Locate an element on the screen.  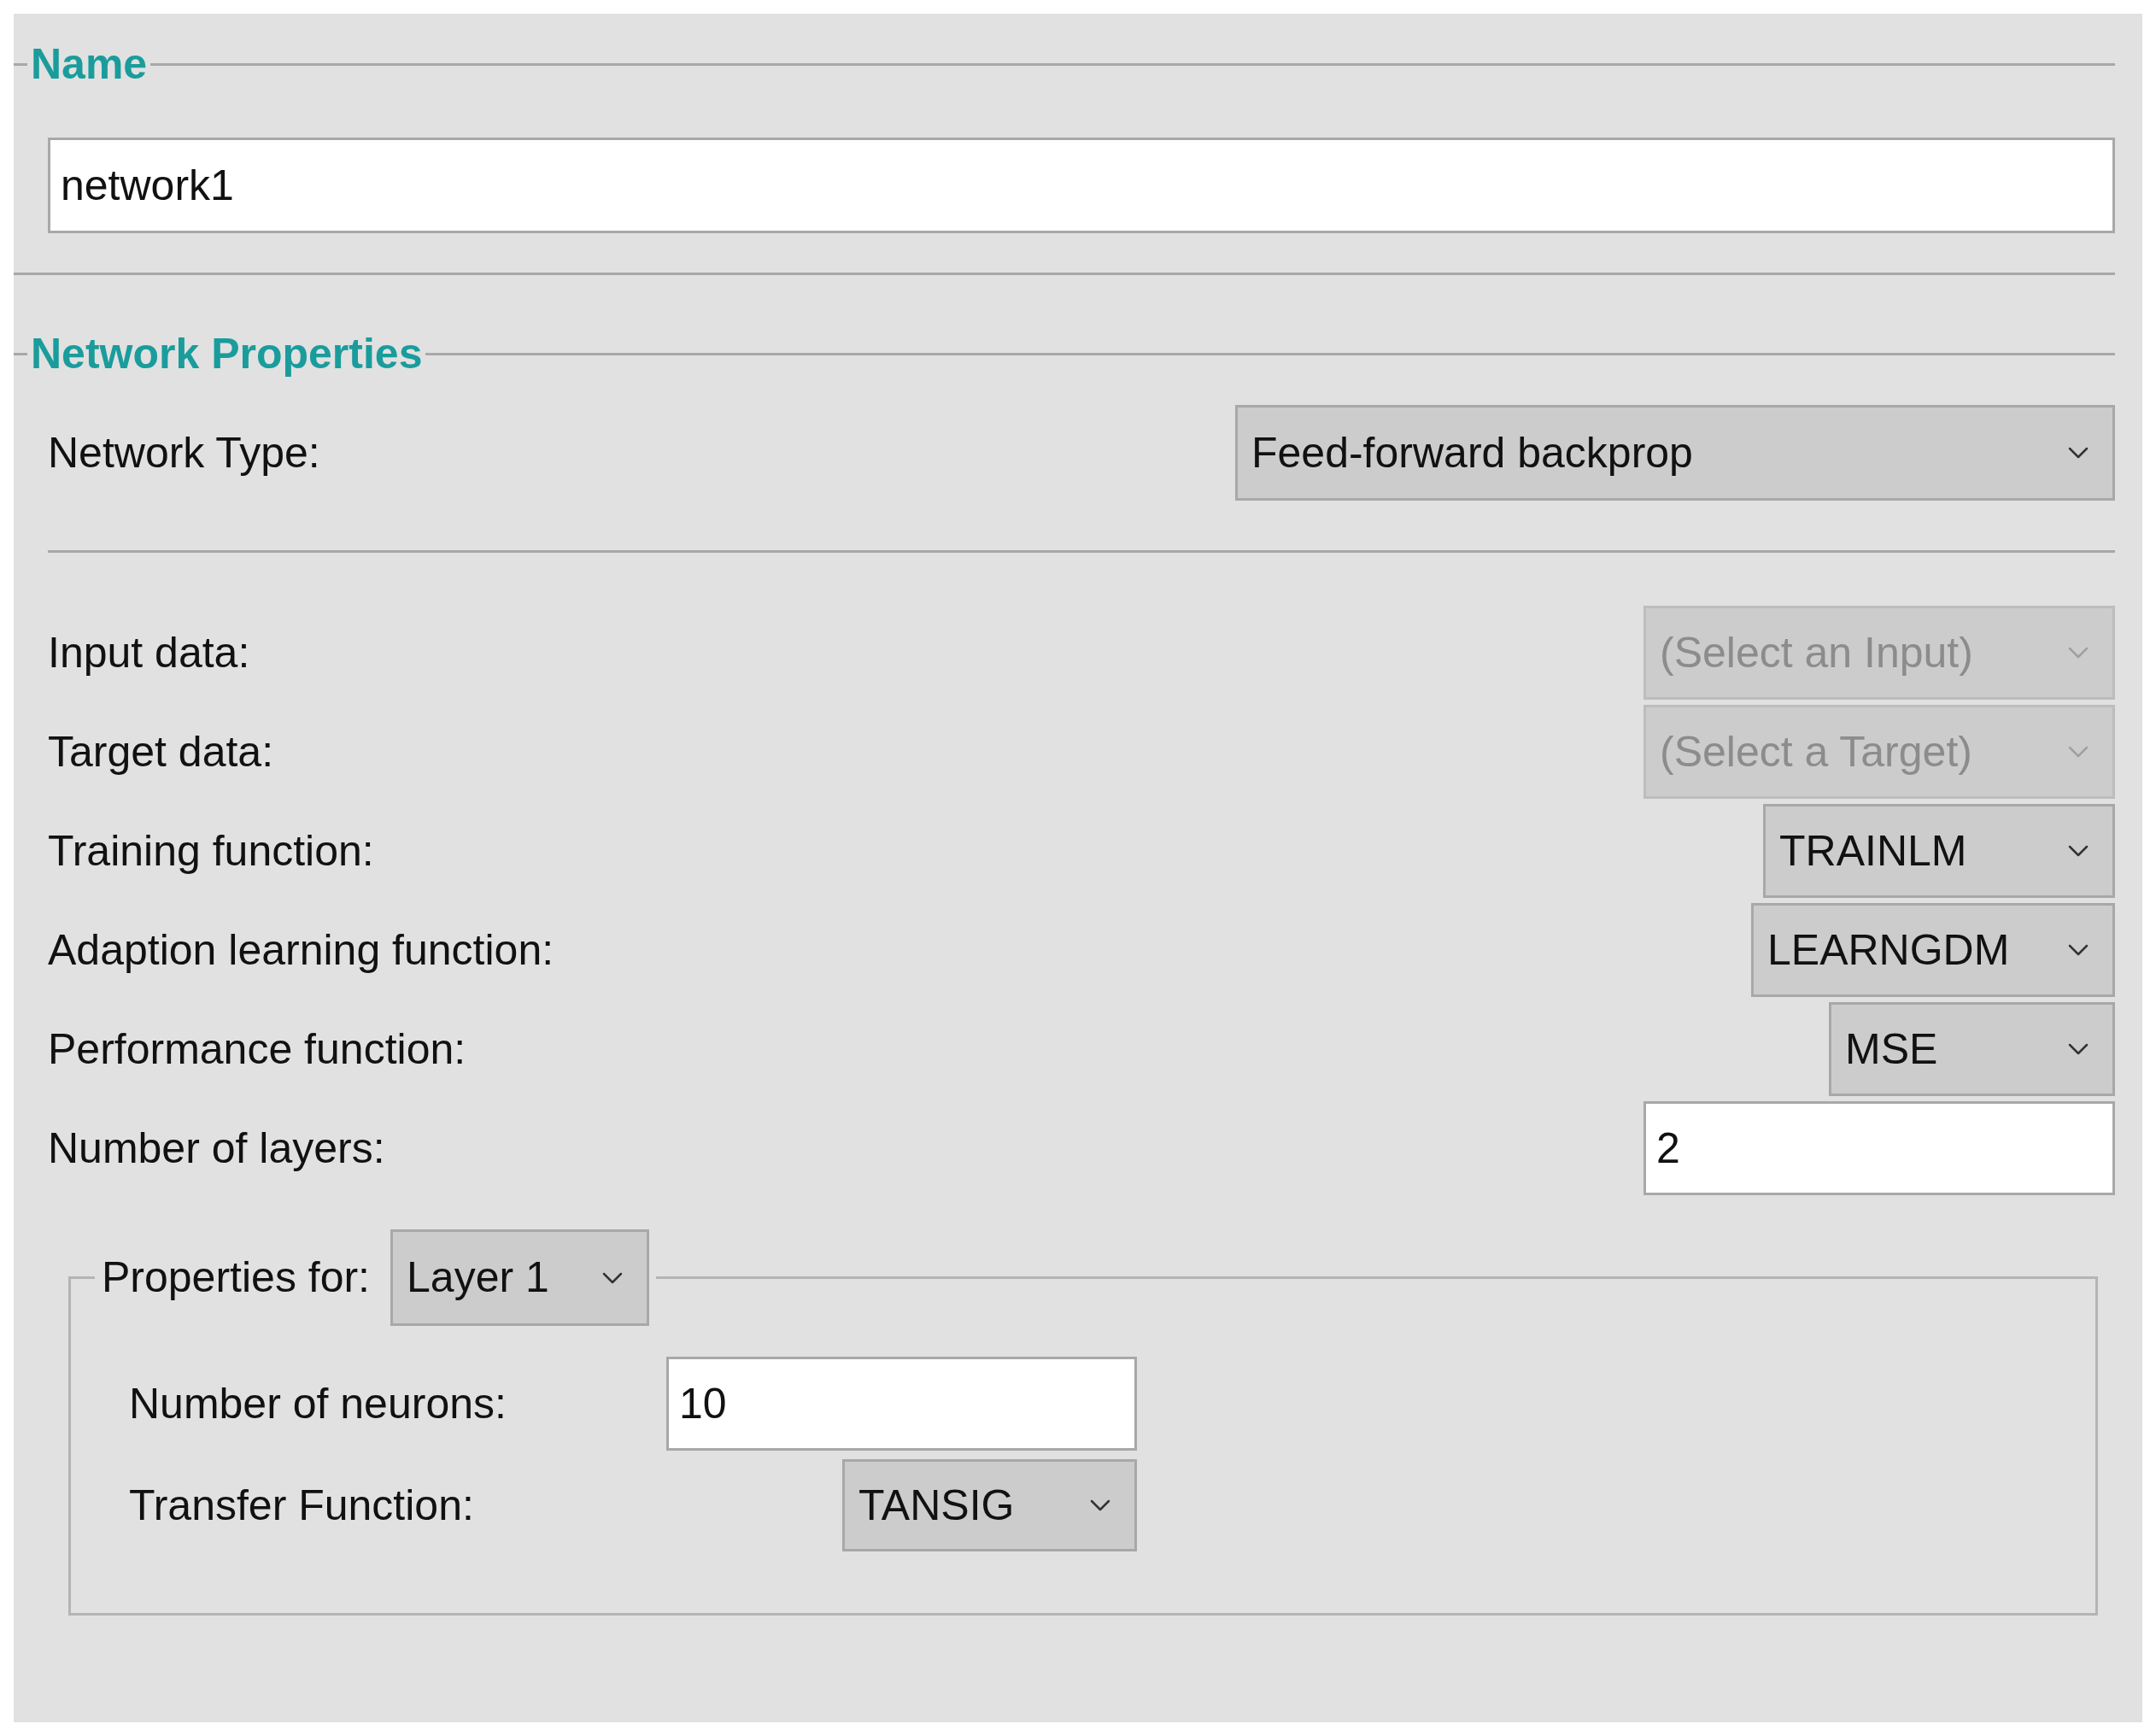
section-heading: Name is located at coordinates (90, 64).